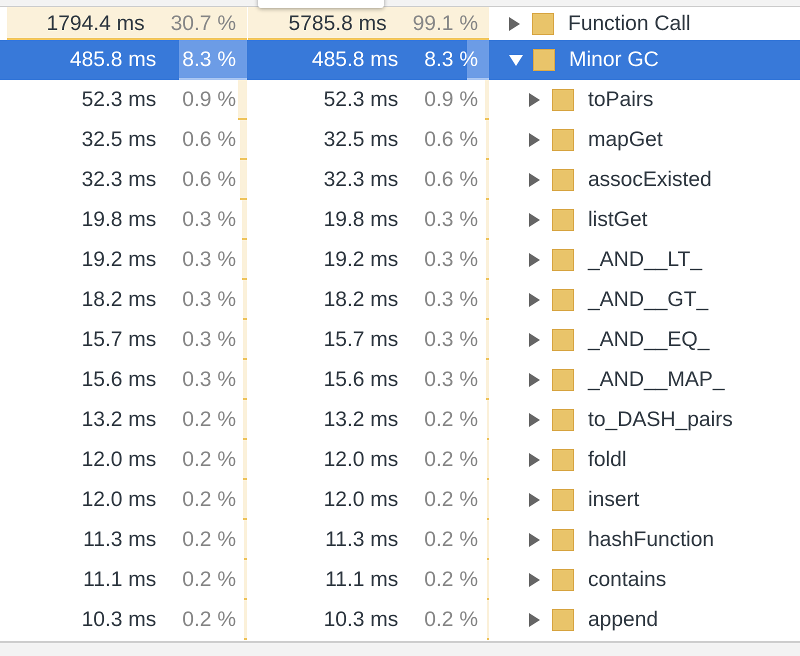  Describe the element at coordinates (614, 500) in the screenshot. I see `function-name: insert` at that location.